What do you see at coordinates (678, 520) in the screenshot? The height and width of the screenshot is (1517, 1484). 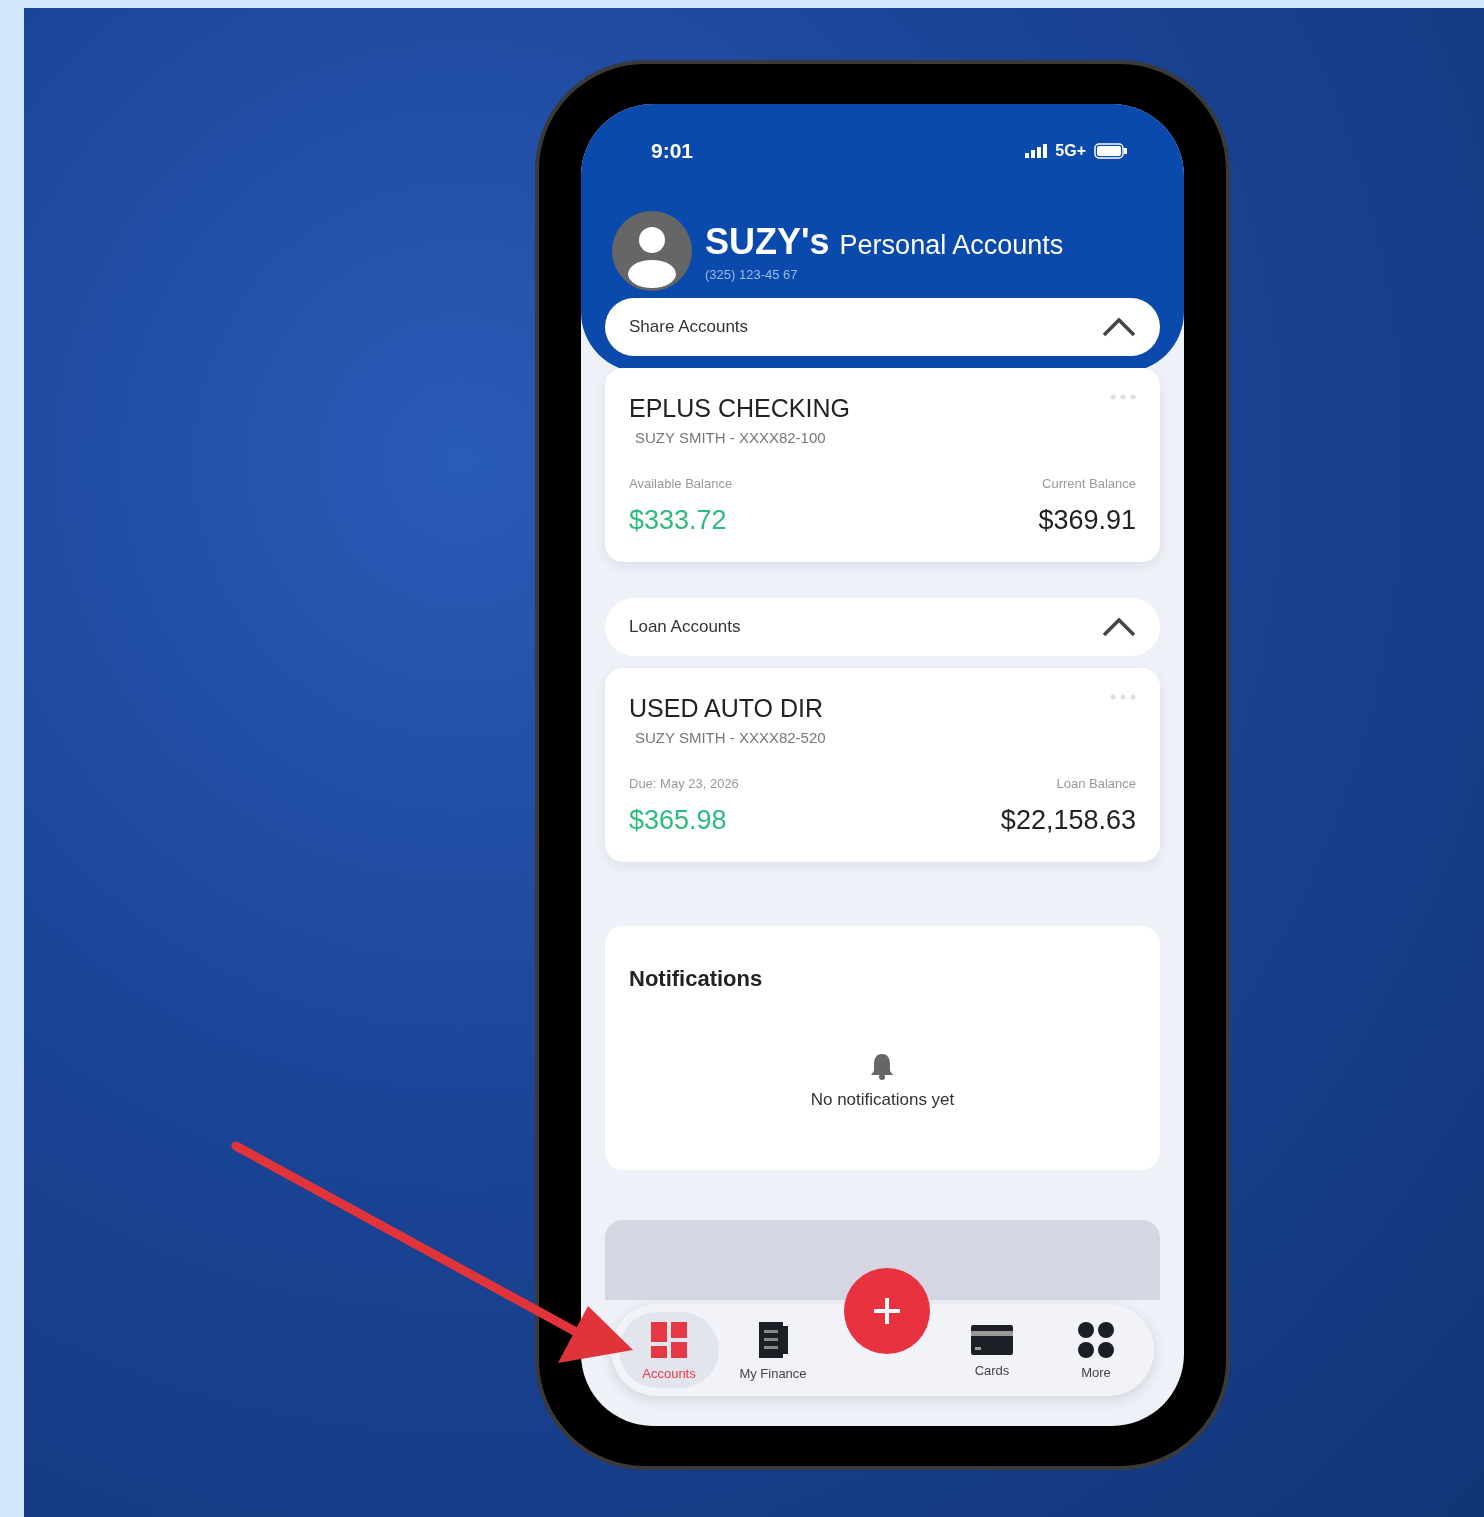 I see `balance-amount: $333.72` at bounding box center [678, 520].